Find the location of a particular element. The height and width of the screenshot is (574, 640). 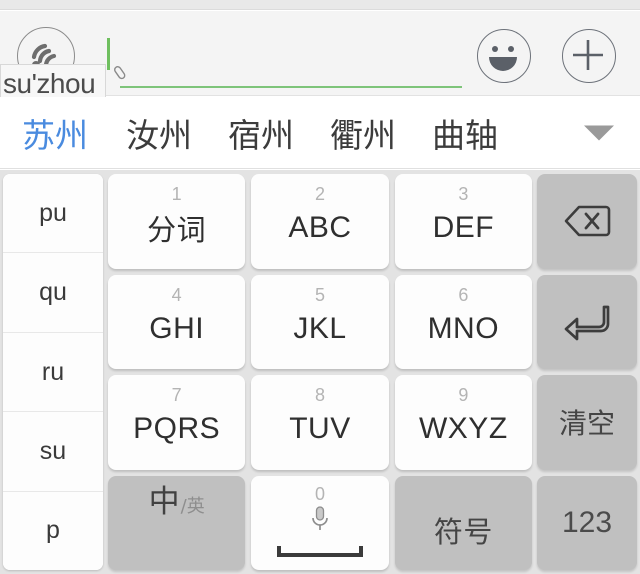

emoji-button is located at coordinates (504, 56).